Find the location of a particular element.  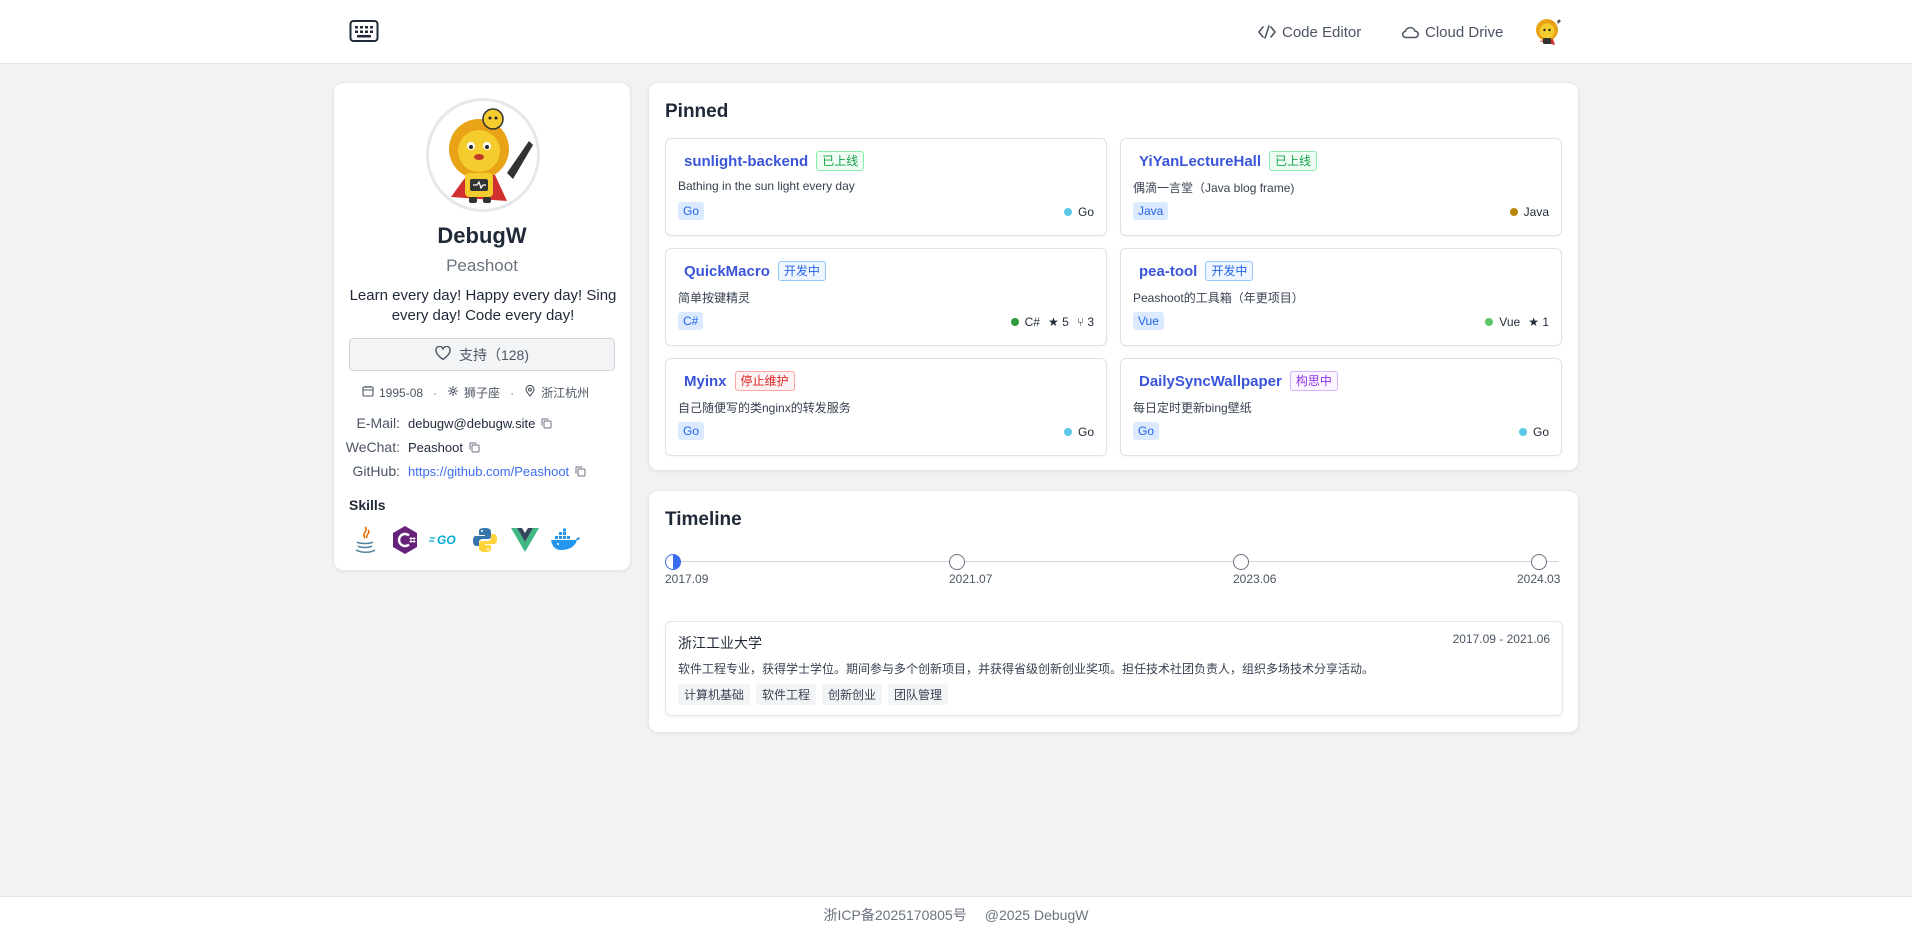

birth-item: 1995-08 is located at coordinates (392, 392).